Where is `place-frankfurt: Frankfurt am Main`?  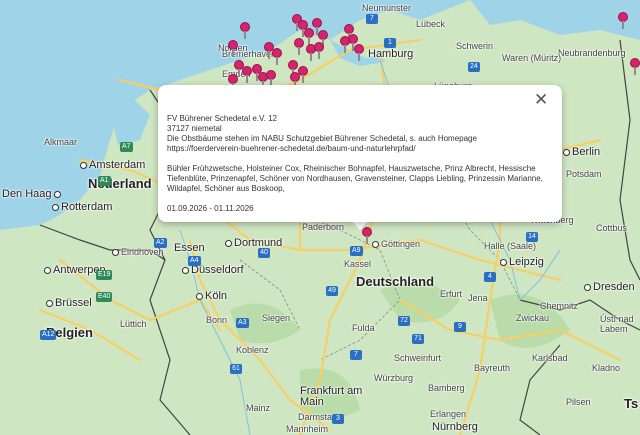
place-frankfurt: Frankfurt am Main is located at coordinates (335, 397).